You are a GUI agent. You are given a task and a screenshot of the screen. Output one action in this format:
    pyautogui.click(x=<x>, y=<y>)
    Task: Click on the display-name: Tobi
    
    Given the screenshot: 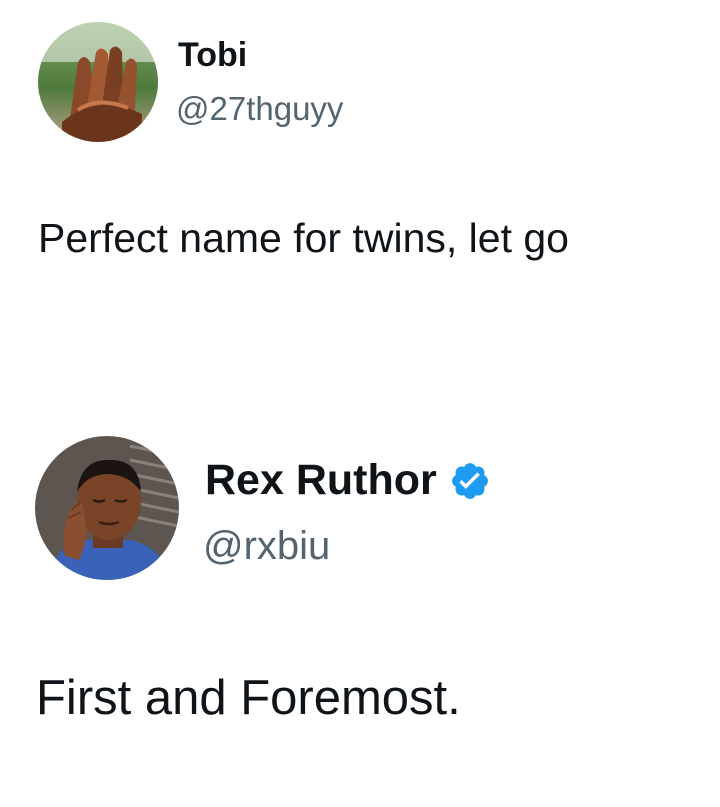 What is the action you would take?
    pyautogui.click(x=212, y=55)
    